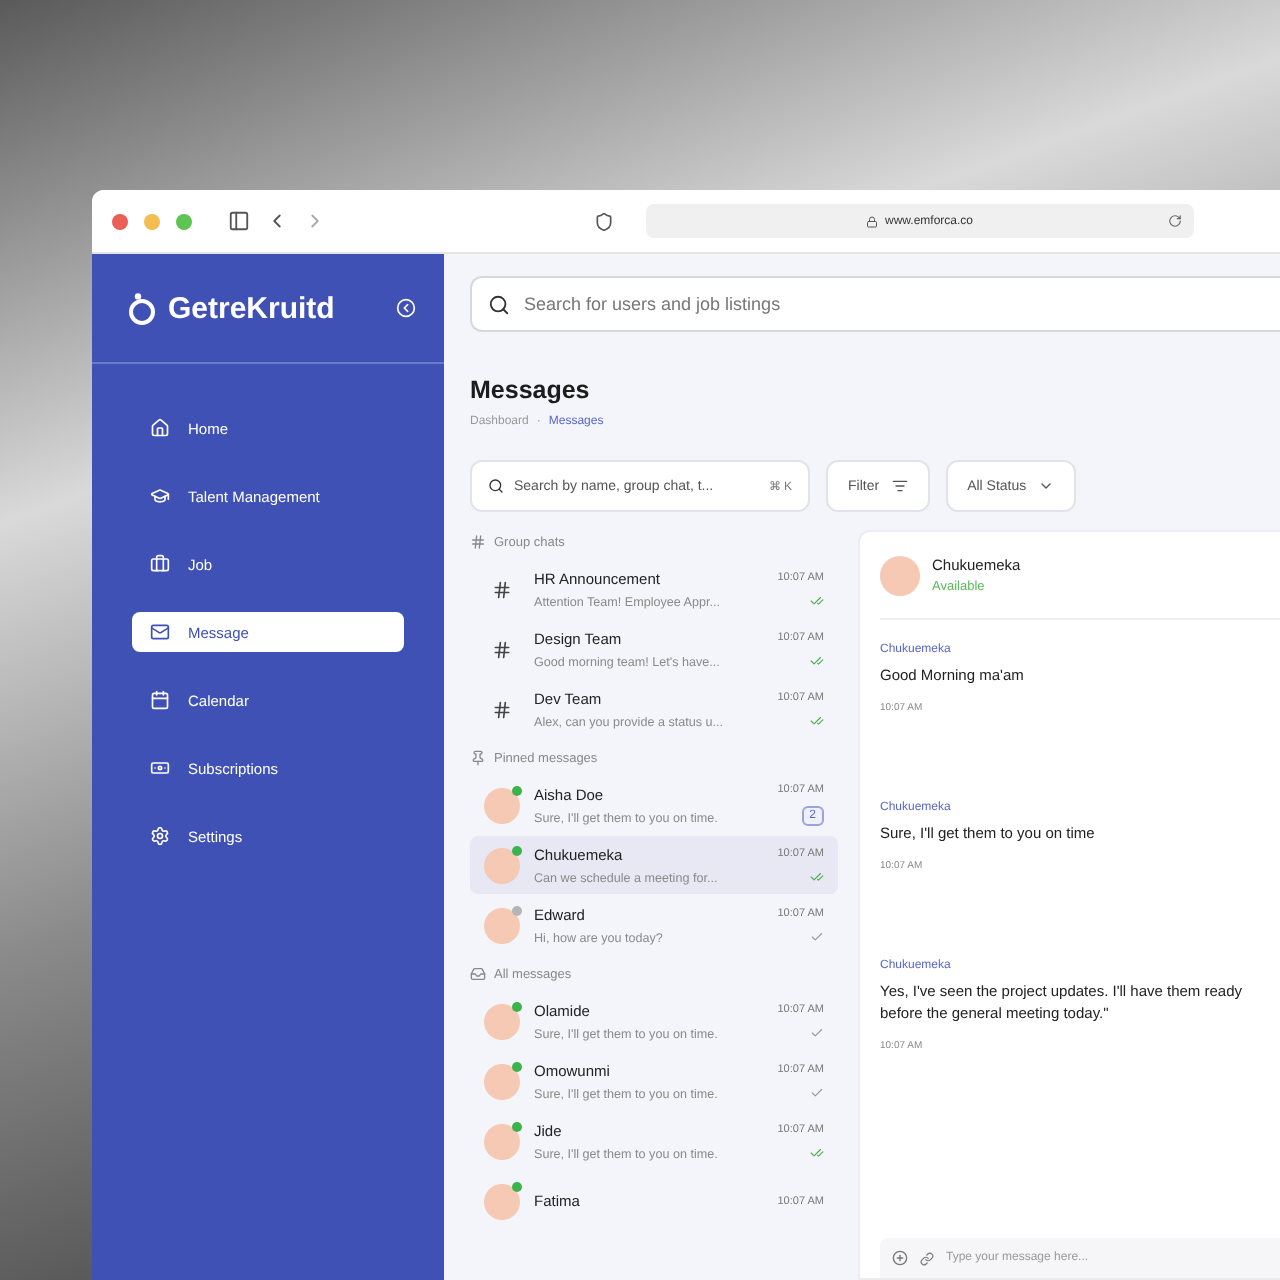 The width and height of the screenshot is (1280, 1280). I want to click on brand-name: GetreKruitd, so click(252, 308).